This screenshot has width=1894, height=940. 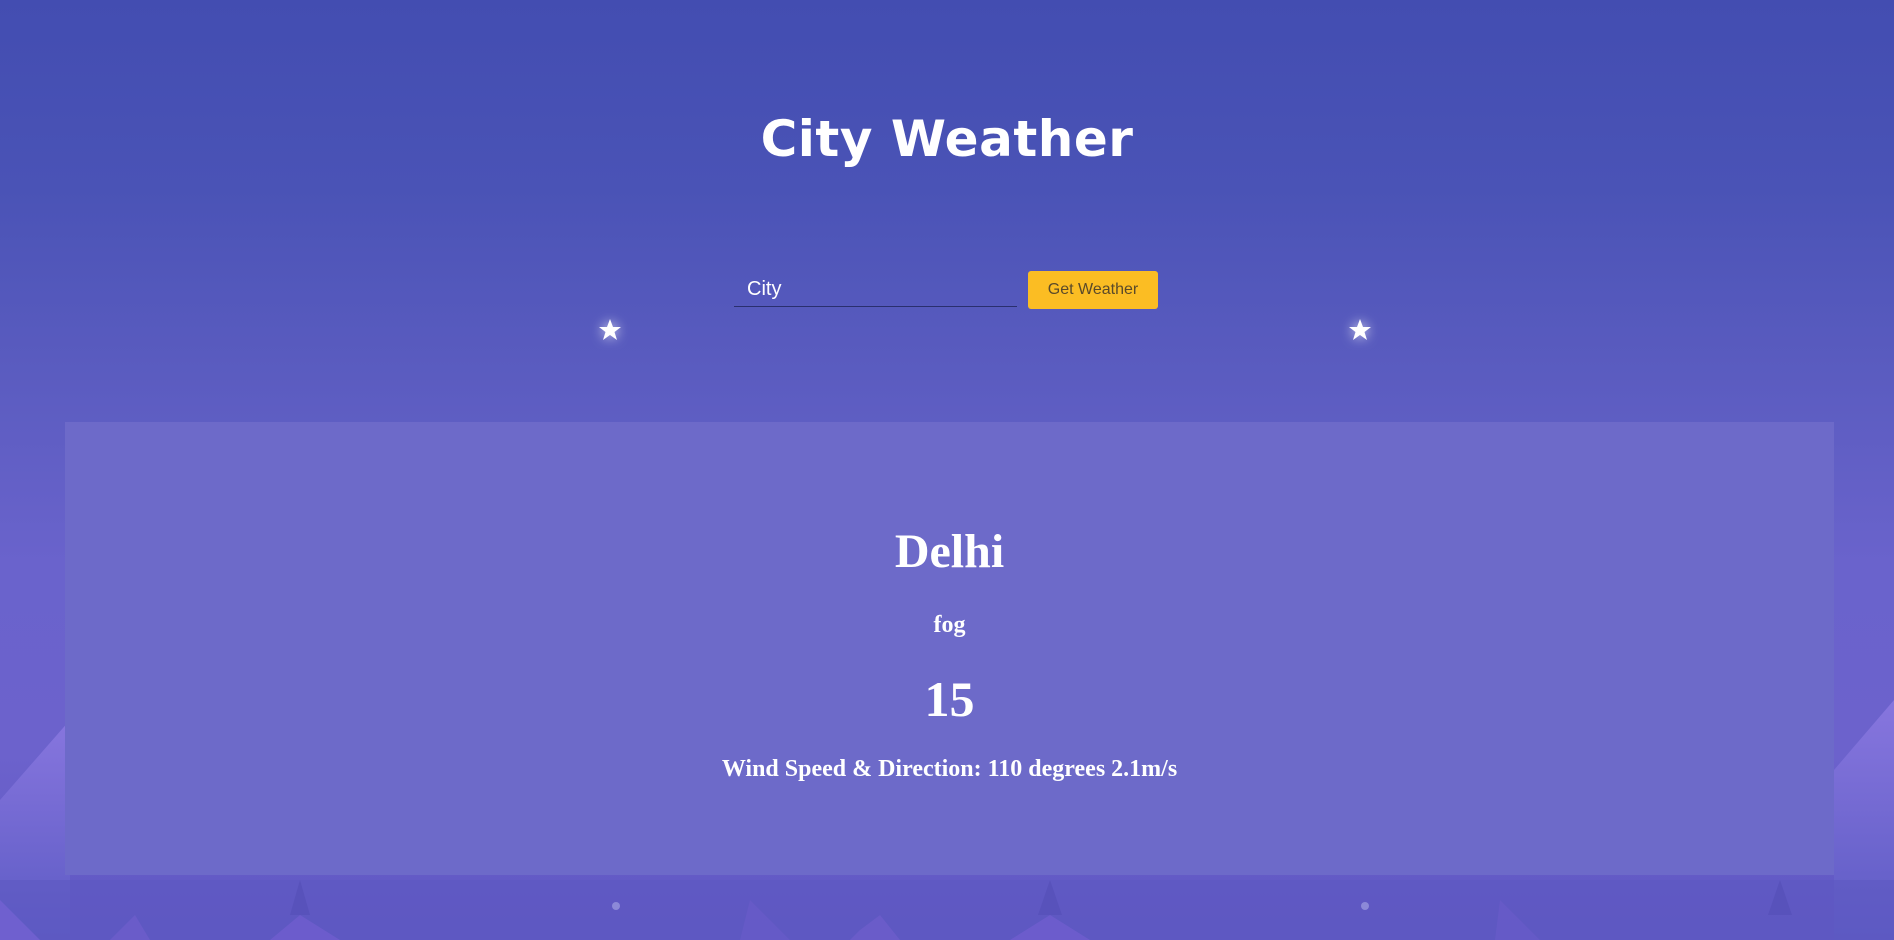 I want to click on search-bar: Get Weather, so click(x=946, y=289).